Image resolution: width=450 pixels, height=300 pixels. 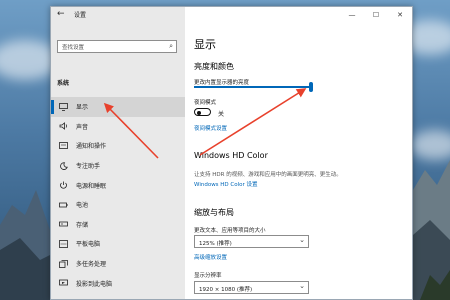 I want to click on close-button: ✕, so click(x=400, y=15).